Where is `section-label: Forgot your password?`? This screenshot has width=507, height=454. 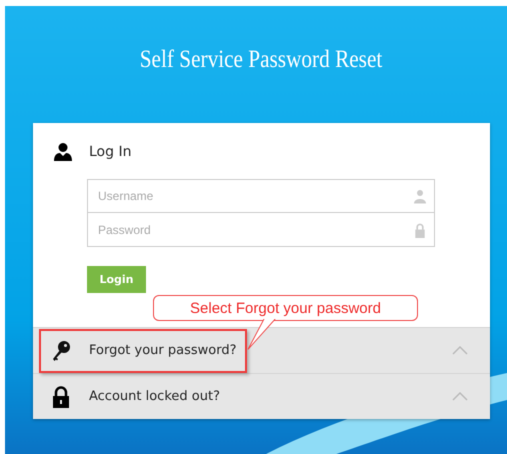 section-label: Forgot your password? is located at coordinates (163, 350).